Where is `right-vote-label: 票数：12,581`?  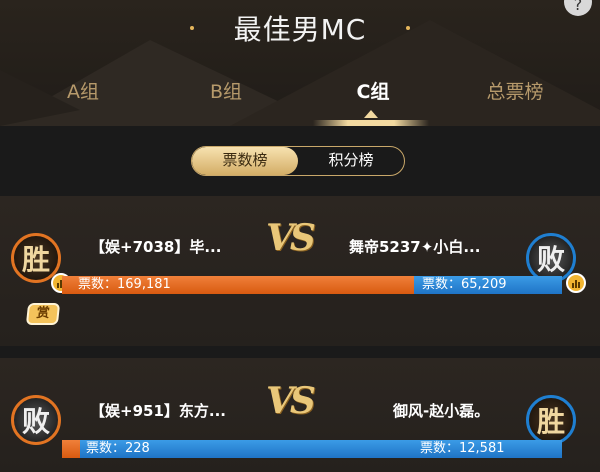 right-vote-label: 票数：12,581 is located at coordinates (462, 448).